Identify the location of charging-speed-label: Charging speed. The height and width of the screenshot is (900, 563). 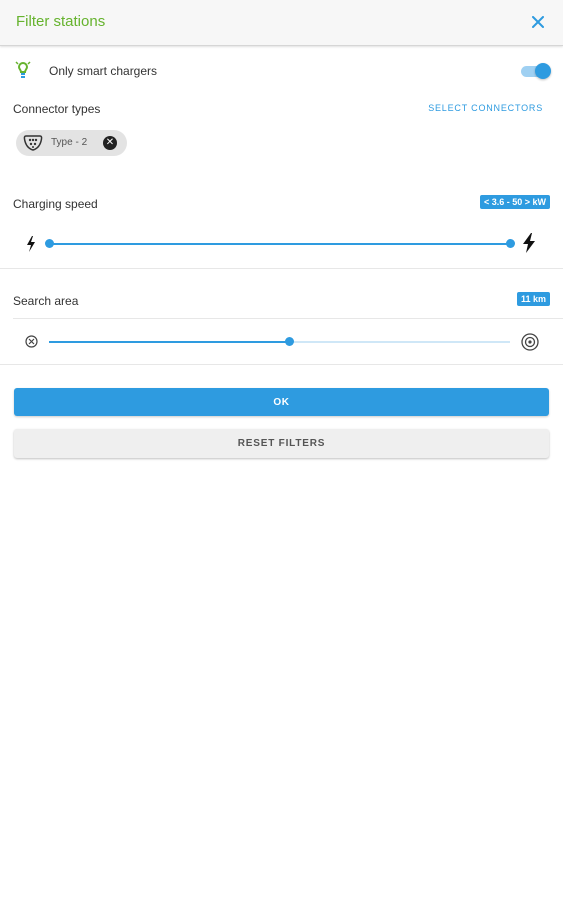
(55, 204).